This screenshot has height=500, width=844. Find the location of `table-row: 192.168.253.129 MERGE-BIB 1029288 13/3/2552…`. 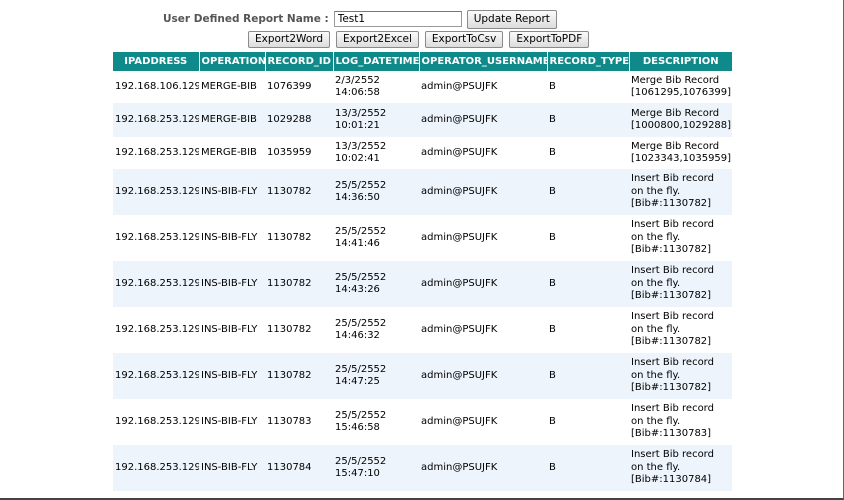

table-row: 192.168.253.129 MERGE-BIB 1029288 13/3/2552… is located at coordinates (422, 120).